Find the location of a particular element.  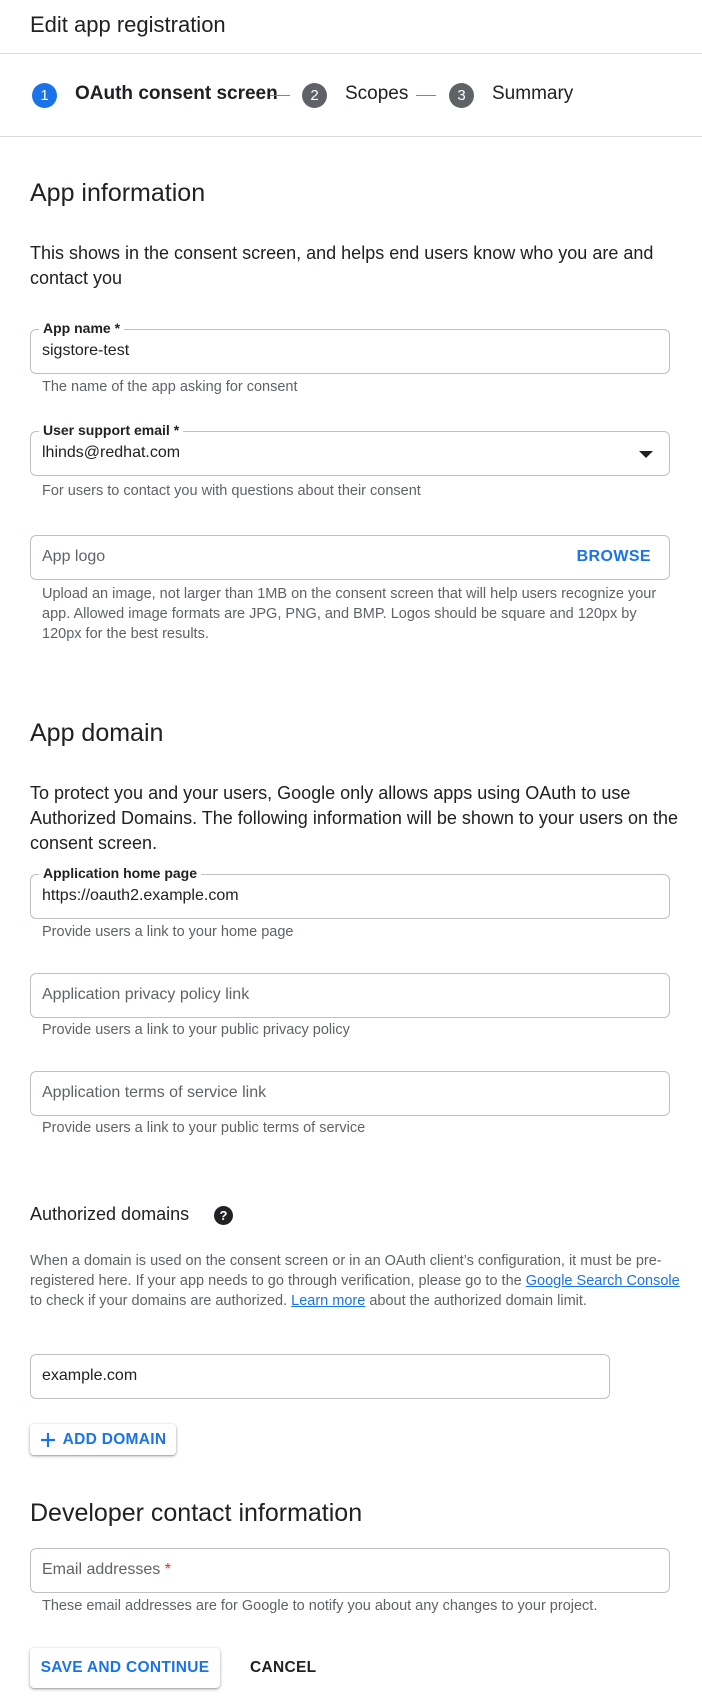

app-logo-field: App logo BROWSE is located at coordinates (350, 557).